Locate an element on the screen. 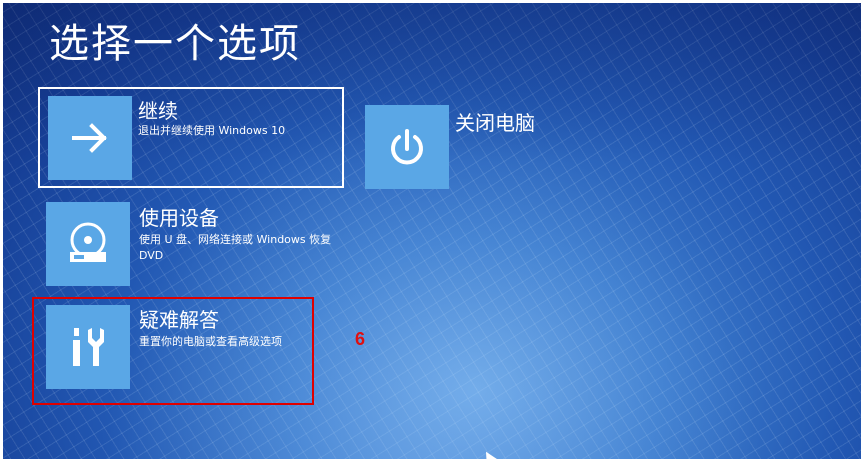 The width and height of the screenshot is (865, 462). use-device-option: 使用设备 使用 U 盘、网络连接或 Windows 恢复 DVD is located at coordinates (191, 243).